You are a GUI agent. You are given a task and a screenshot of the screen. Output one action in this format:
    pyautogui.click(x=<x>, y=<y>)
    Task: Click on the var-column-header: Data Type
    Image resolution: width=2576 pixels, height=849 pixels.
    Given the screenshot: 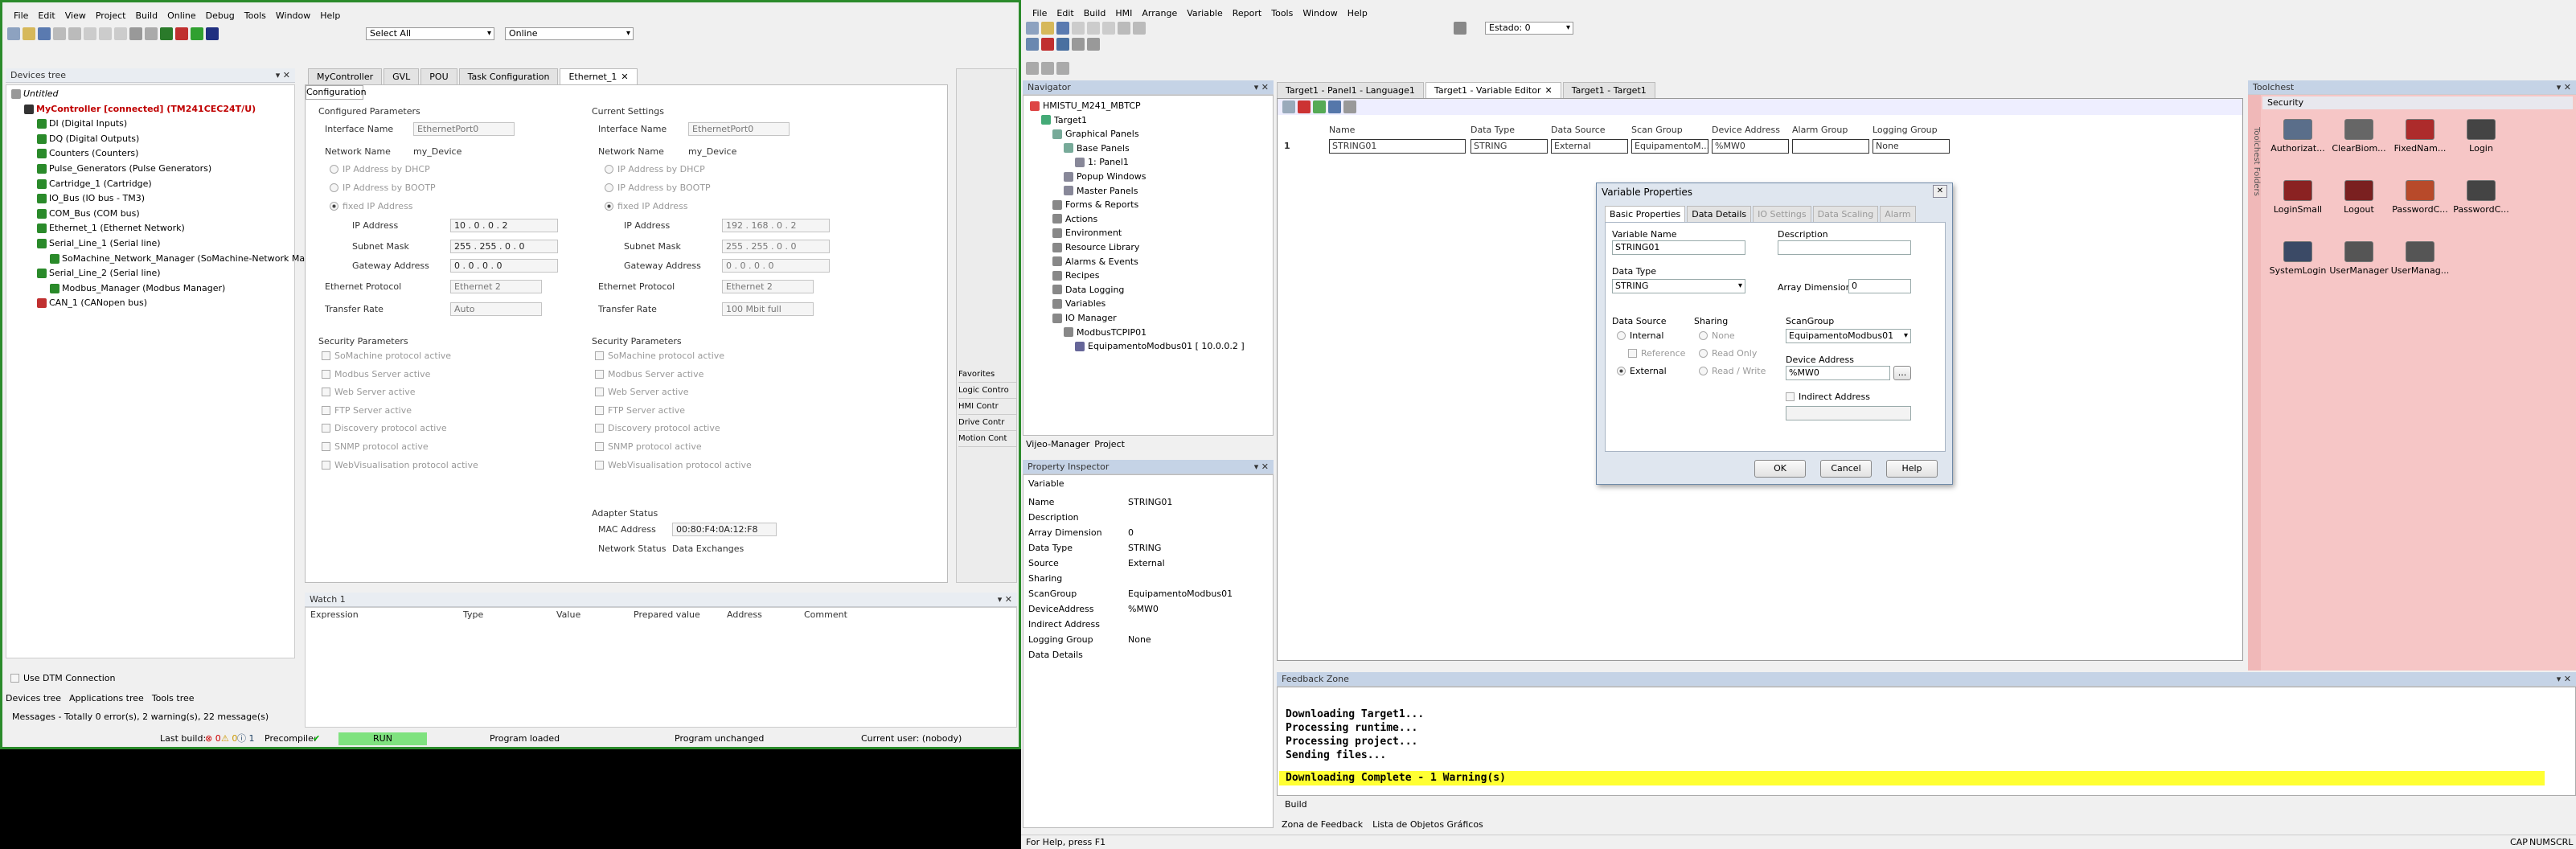 What is the action you would take?
    pyautogui.click(x=1493, y=130)
    